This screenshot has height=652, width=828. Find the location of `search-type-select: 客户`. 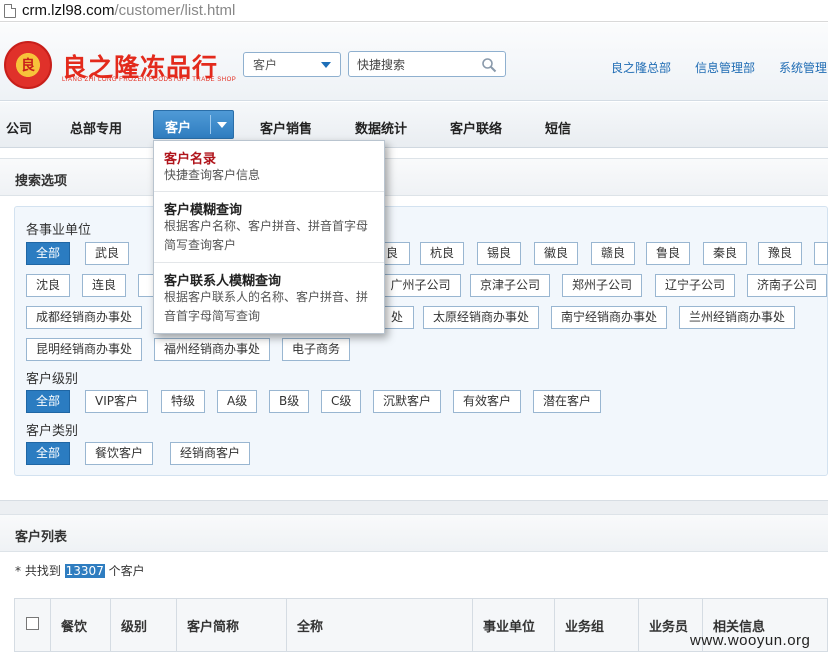

search-type-select: 客户 is located at coordinates (292, 64).